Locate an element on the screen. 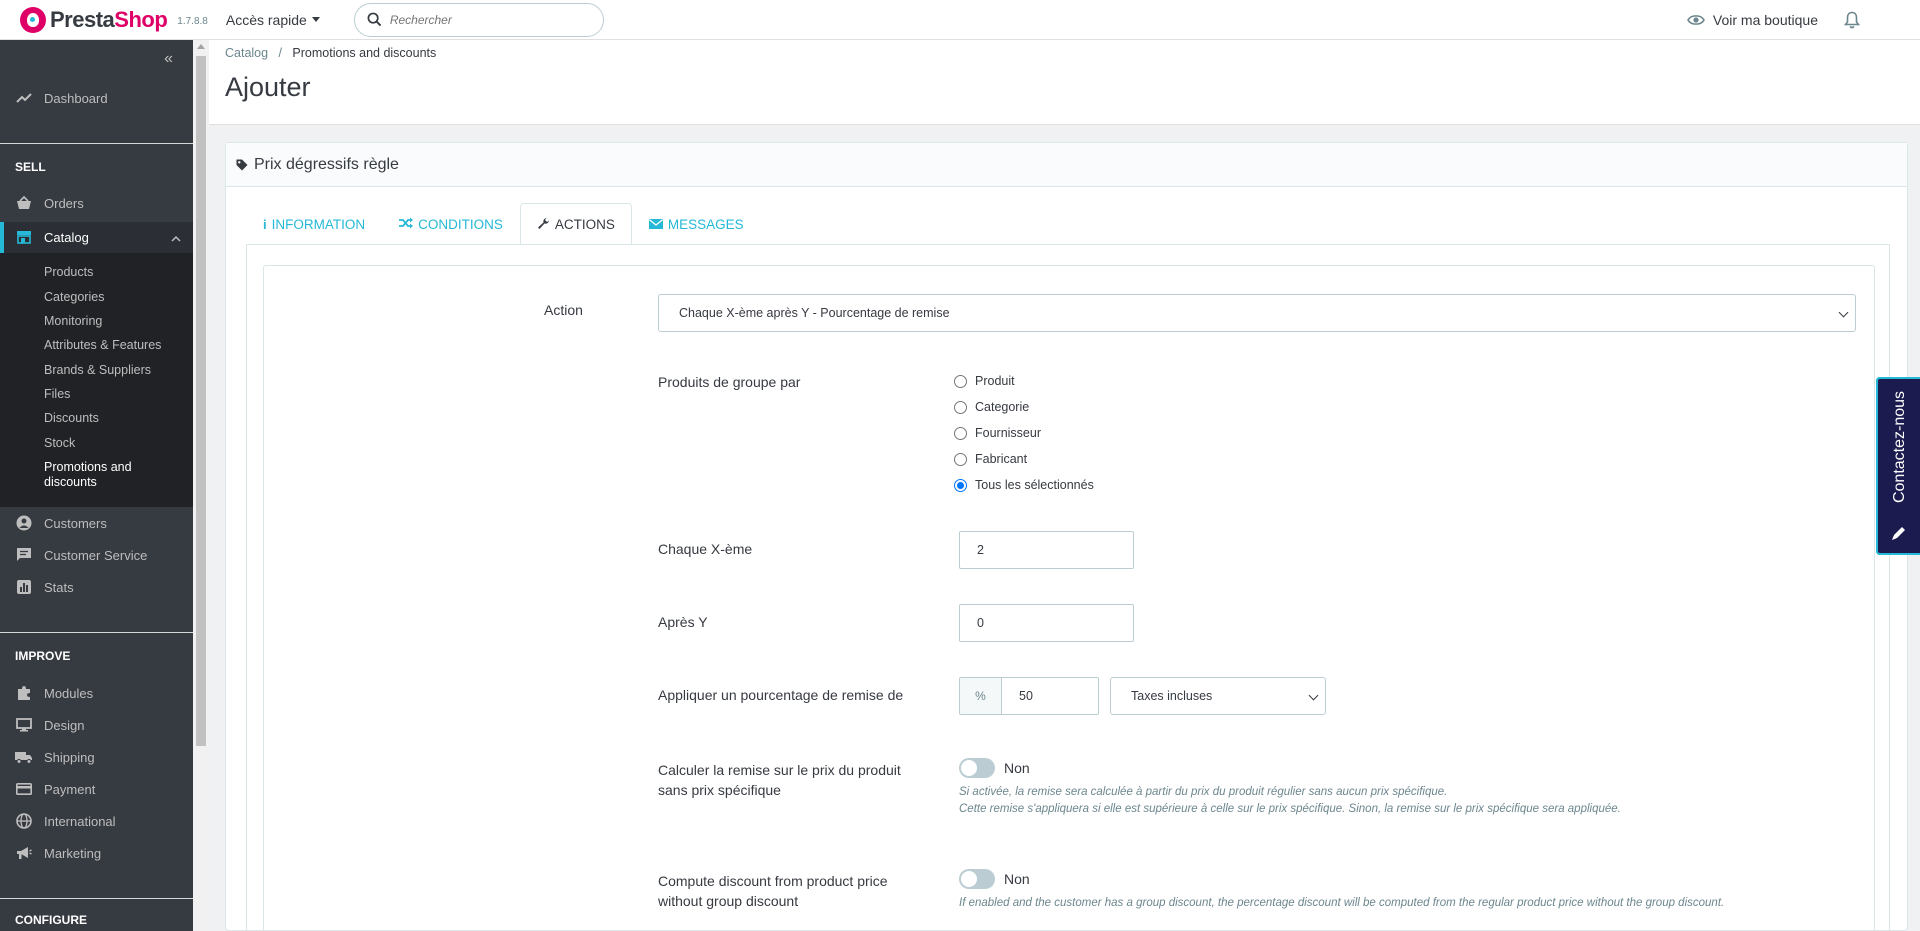 The height and width of the screenshot is (931, 1920). no-specific-price-switch is located at coordinates (977, 768).